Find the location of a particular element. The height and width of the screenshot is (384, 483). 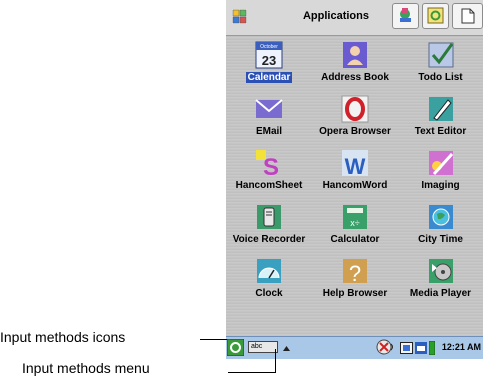

app-address-book: Address Book is located at coordinates (355, 63).